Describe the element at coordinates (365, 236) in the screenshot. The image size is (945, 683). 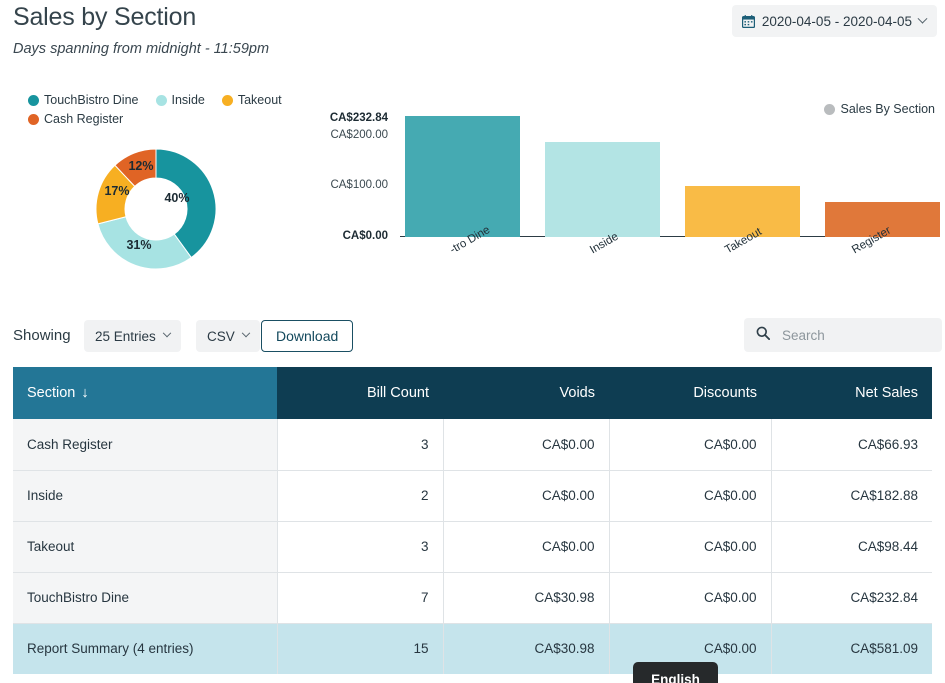
I see `y-axis-tick-0: CA$0.00` at that location.